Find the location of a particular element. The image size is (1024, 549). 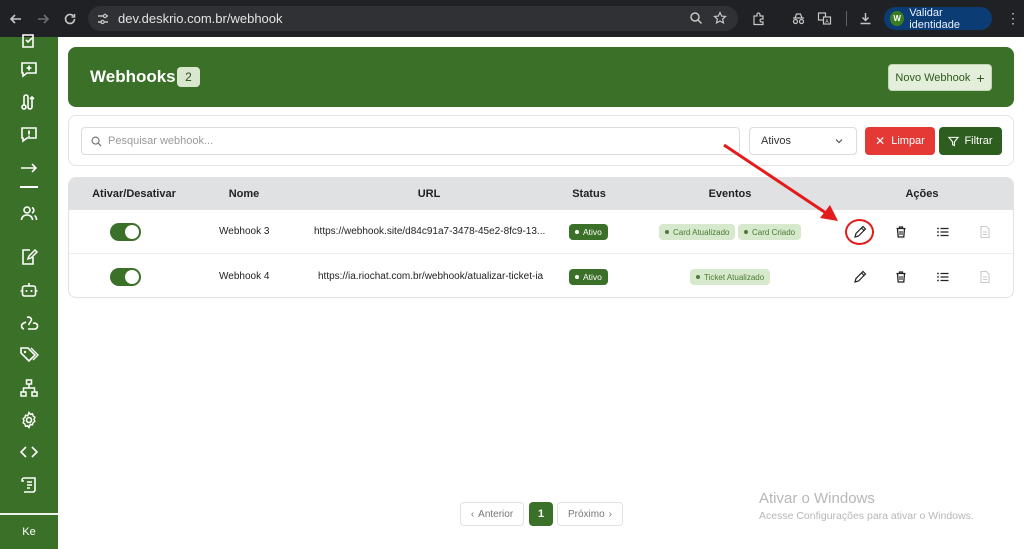

page-header: Webhooks 2 Novo Webhook + is located at coordinates (541, 77).